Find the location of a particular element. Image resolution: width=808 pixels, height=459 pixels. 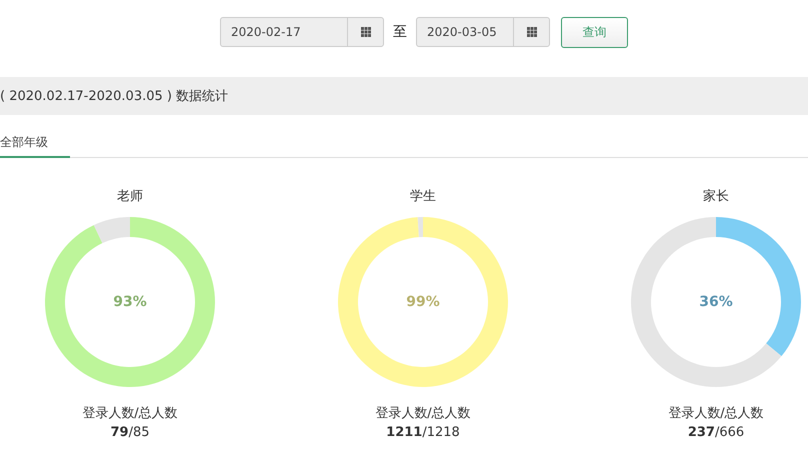

range-separator: 至 is located at coordinates (400, 32).